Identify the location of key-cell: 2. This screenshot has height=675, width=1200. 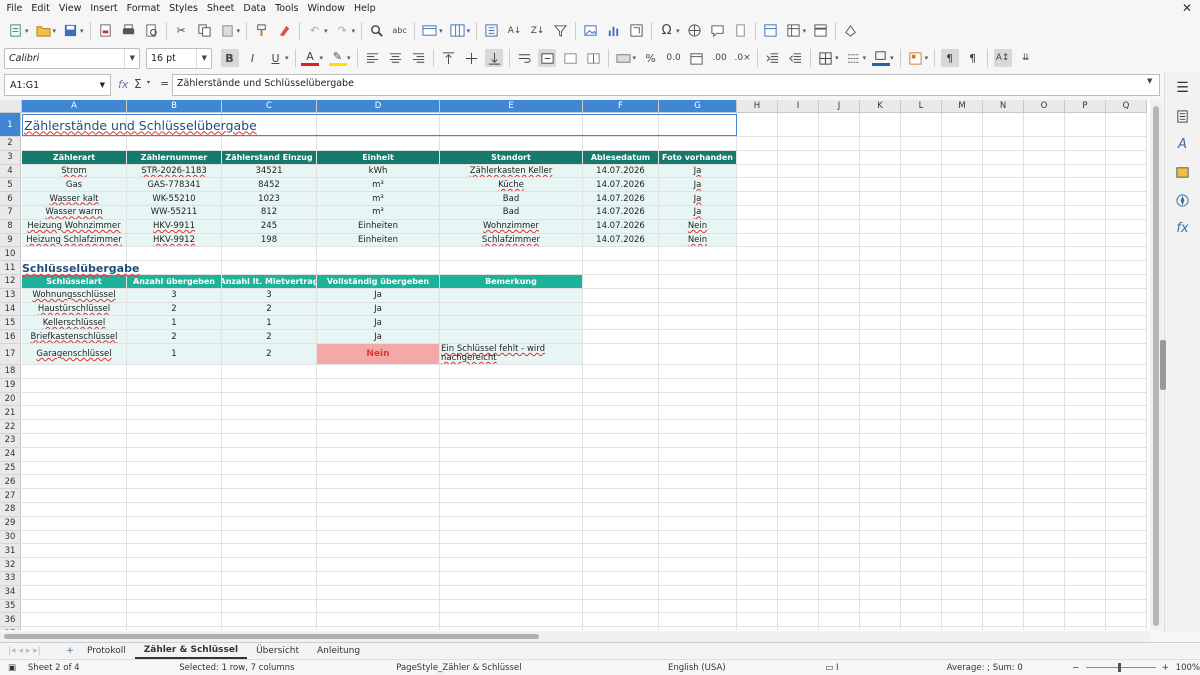
(174, 309).